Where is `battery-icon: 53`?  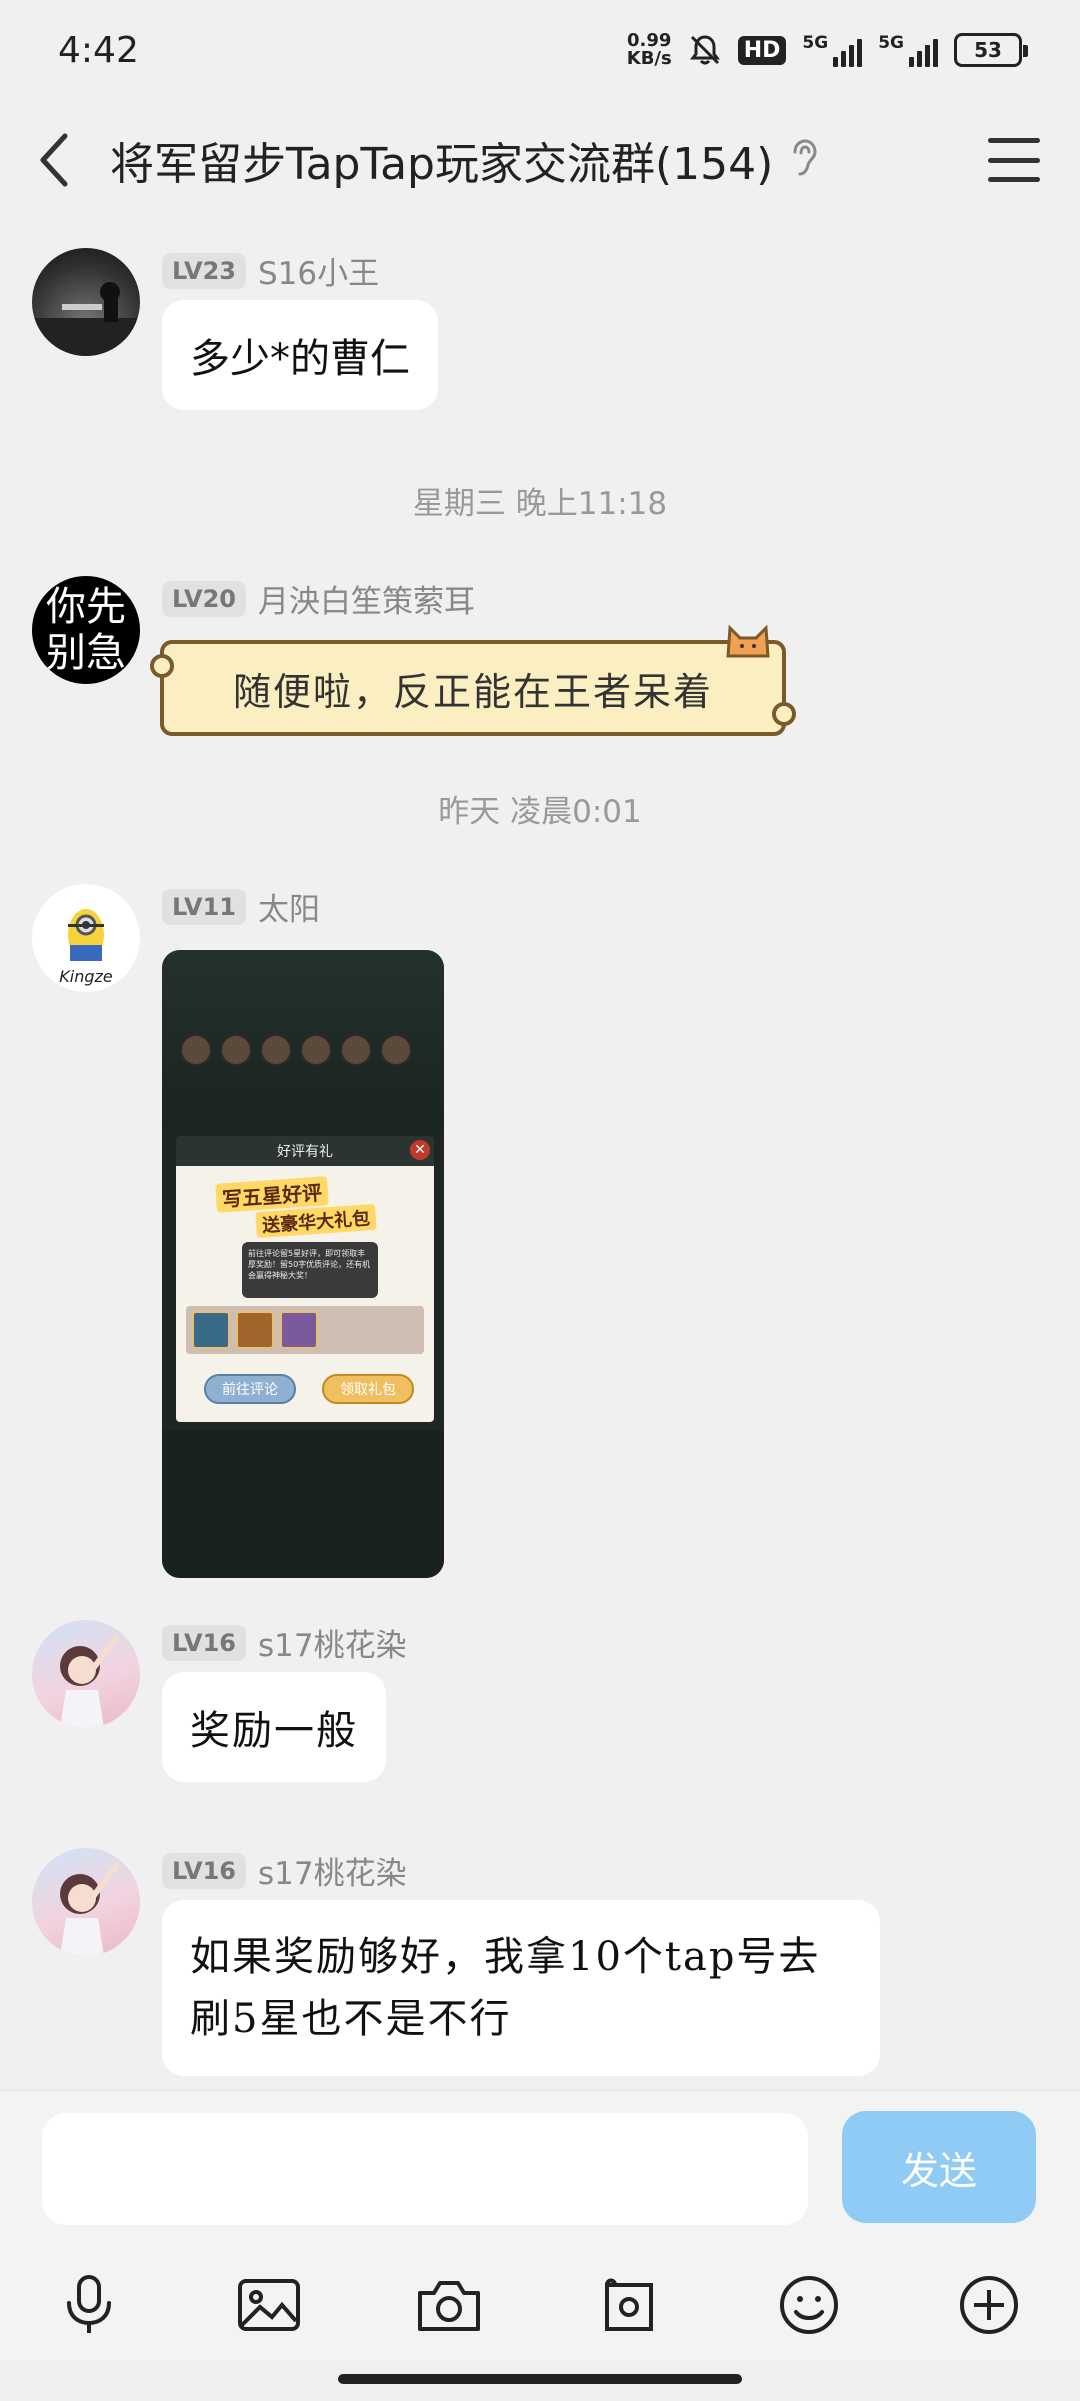
battery-icon: 53 is located at coordinates (991, 50).